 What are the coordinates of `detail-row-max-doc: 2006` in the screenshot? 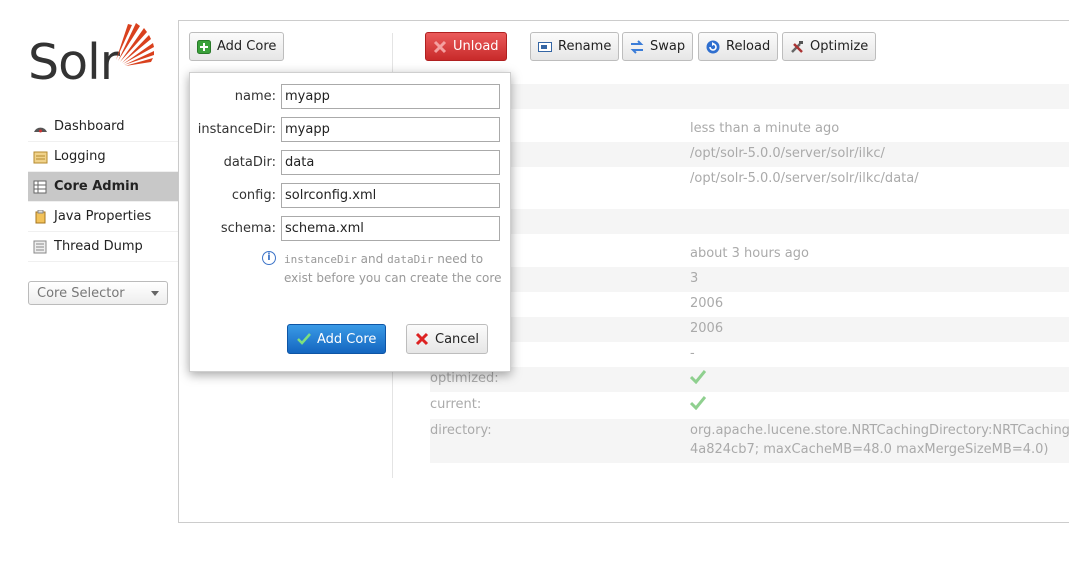 It's located at (749, 329).